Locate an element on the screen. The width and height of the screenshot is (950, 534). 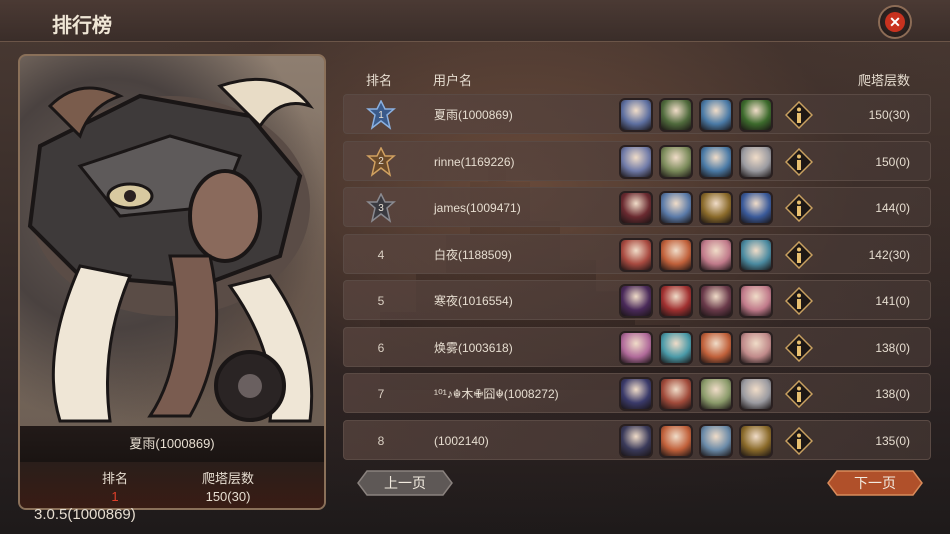
player-name: james(1009471) is located at coordinates (477, 208).